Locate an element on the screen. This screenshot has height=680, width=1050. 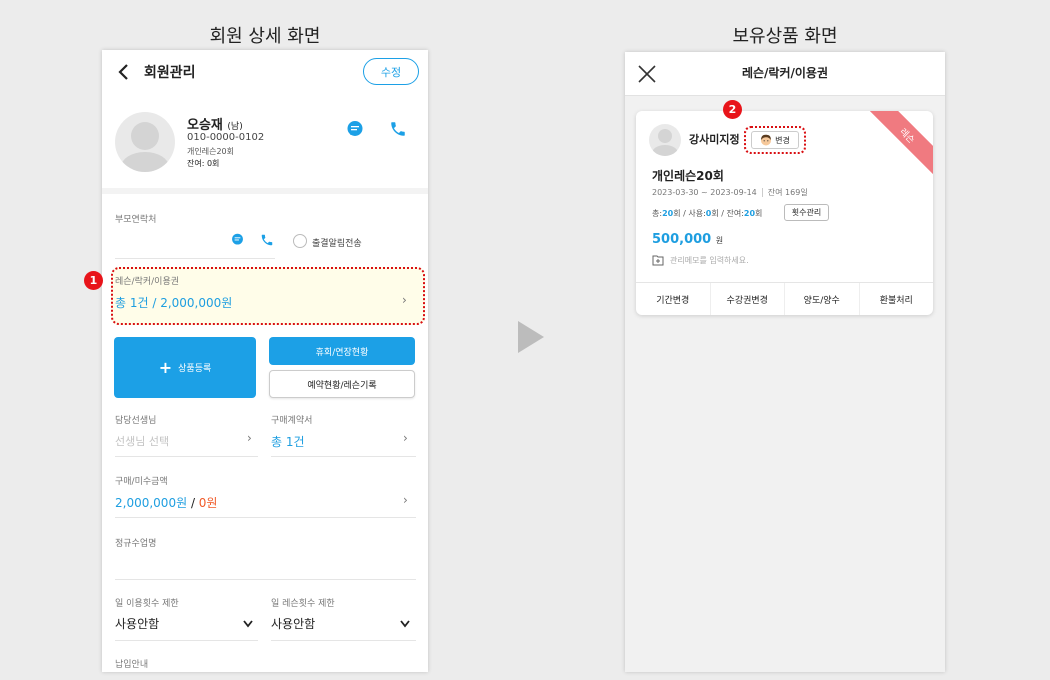
count-manage-button: 횟수관리 is located at coordinates (806, 212).